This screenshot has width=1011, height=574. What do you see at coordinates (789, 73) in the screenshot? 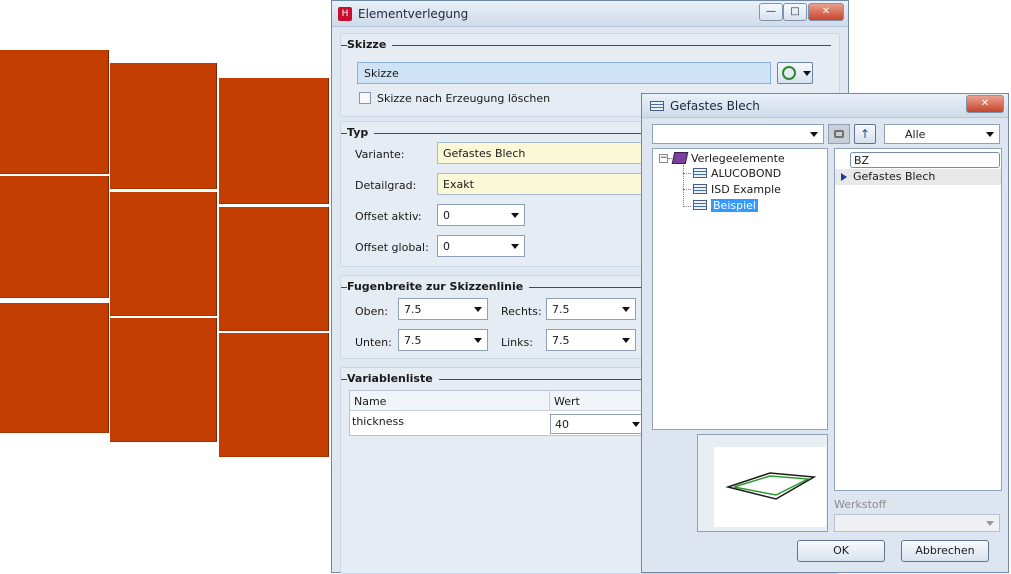
I see `pick-icon` at bounding box center [789, 73].